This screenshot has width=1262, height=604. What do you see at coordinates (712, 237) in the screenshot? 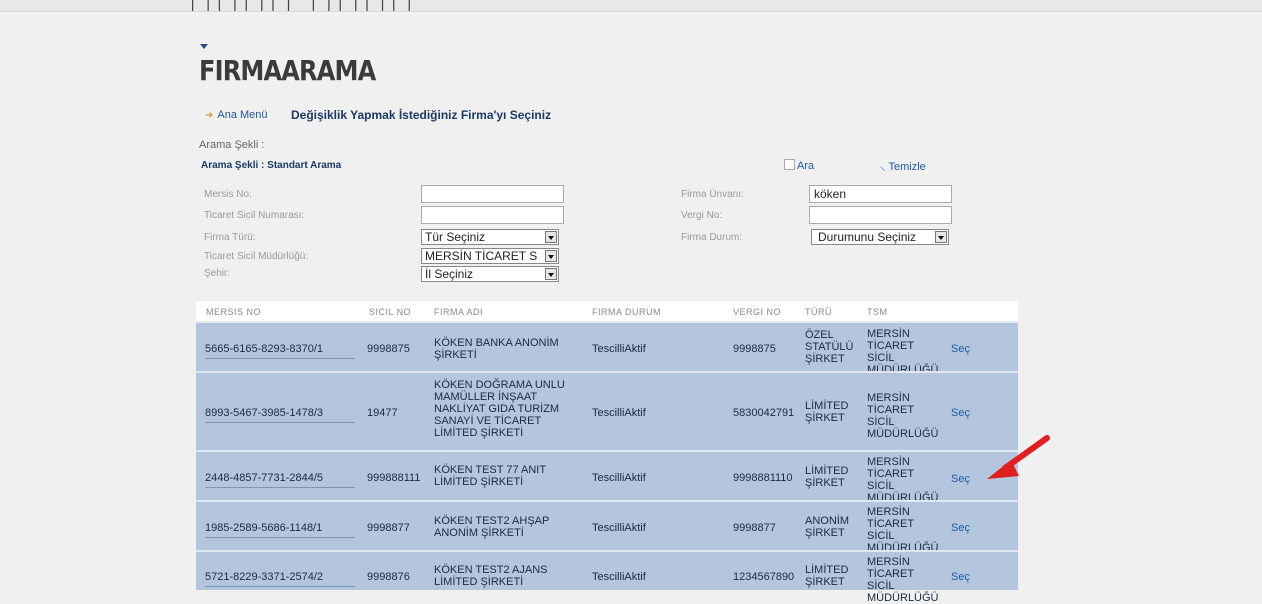
I see `durum-label: Firma Durum:` at bounding box center [712, 237].